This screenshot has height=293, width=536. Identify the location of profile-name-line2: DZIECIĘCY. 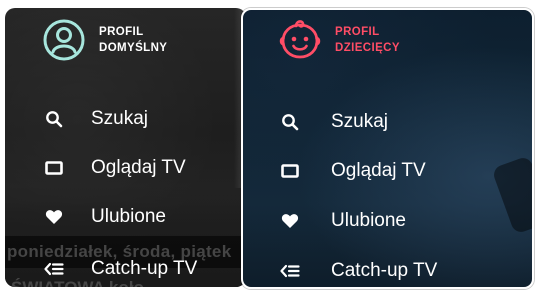
(367, 48).